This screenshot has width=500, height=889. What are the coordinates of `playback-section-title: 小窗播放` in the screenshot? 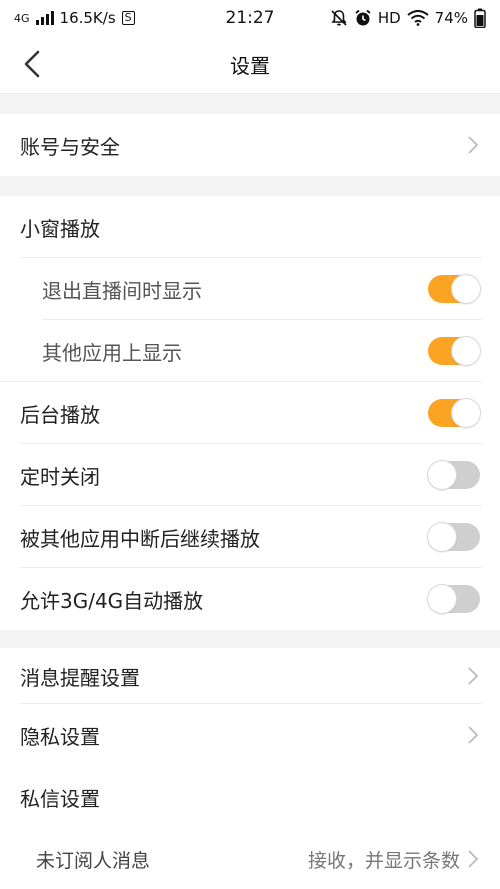 It's located at (60, 228).